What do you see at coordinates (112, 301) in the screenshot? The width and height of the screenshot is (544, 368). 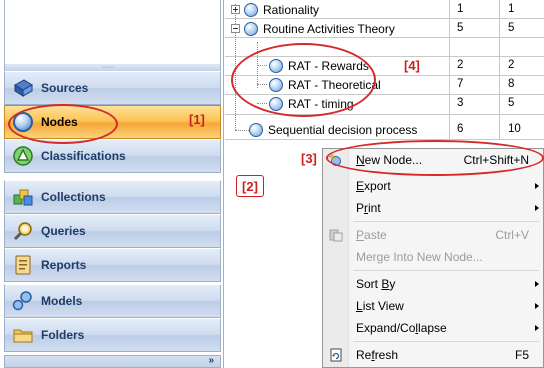 I see `nav-item-models: Models` at bounding box center [112, 301].